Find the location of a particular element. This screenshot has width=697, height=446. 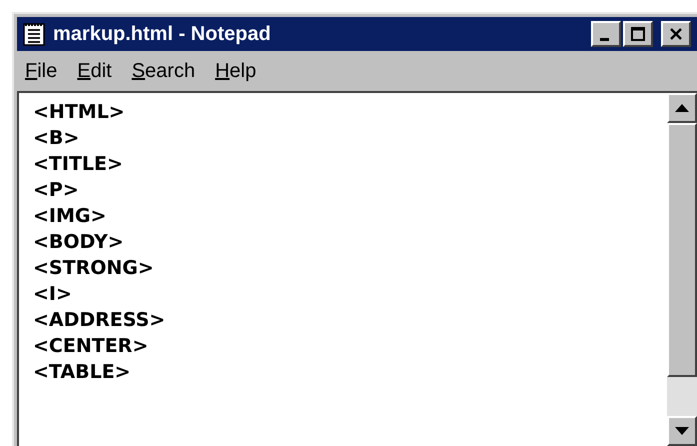

window-title: markup.html - Notepad is located at coordinates (162, 34).